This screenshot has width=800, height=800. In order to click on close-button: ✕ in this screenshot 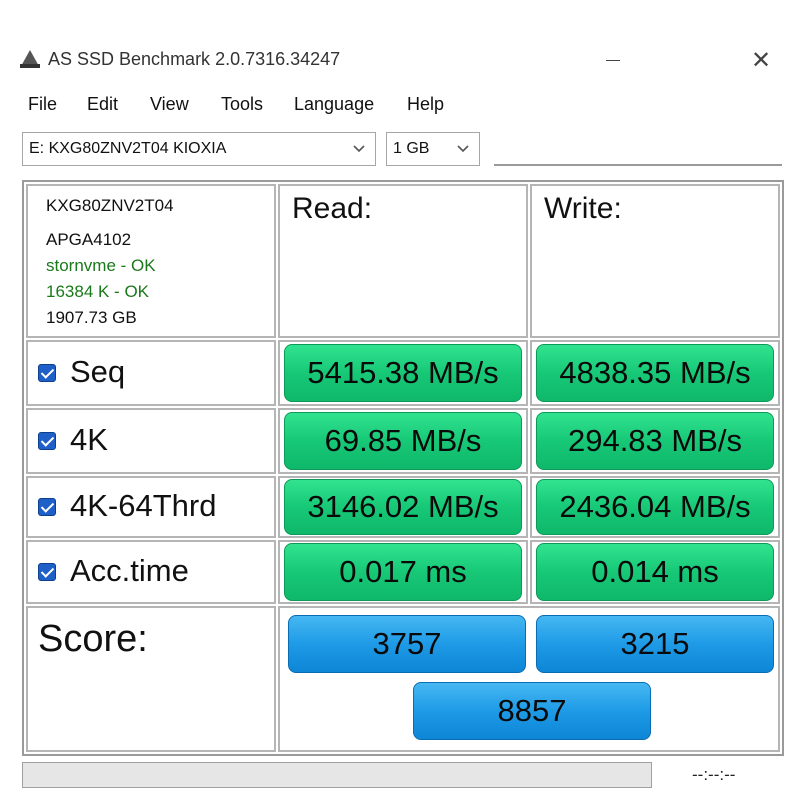, I will do `click(761, 60)`.